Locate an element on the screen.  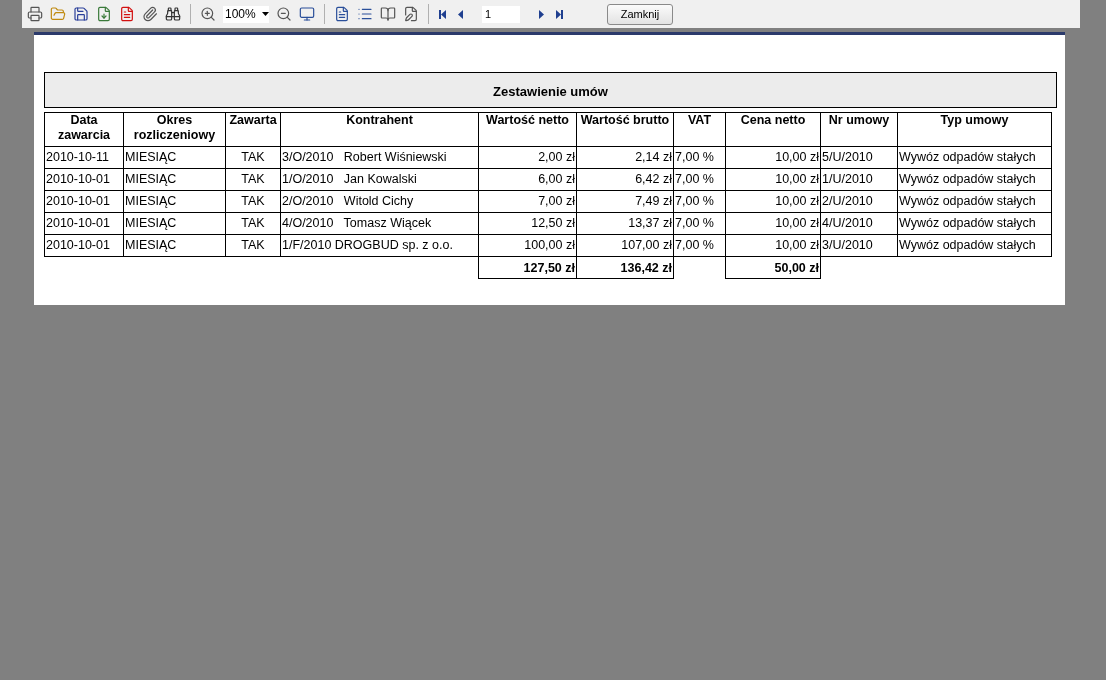
table-cell: 2/O/2010 Witold Cichy is located at coordinates (379, 201).